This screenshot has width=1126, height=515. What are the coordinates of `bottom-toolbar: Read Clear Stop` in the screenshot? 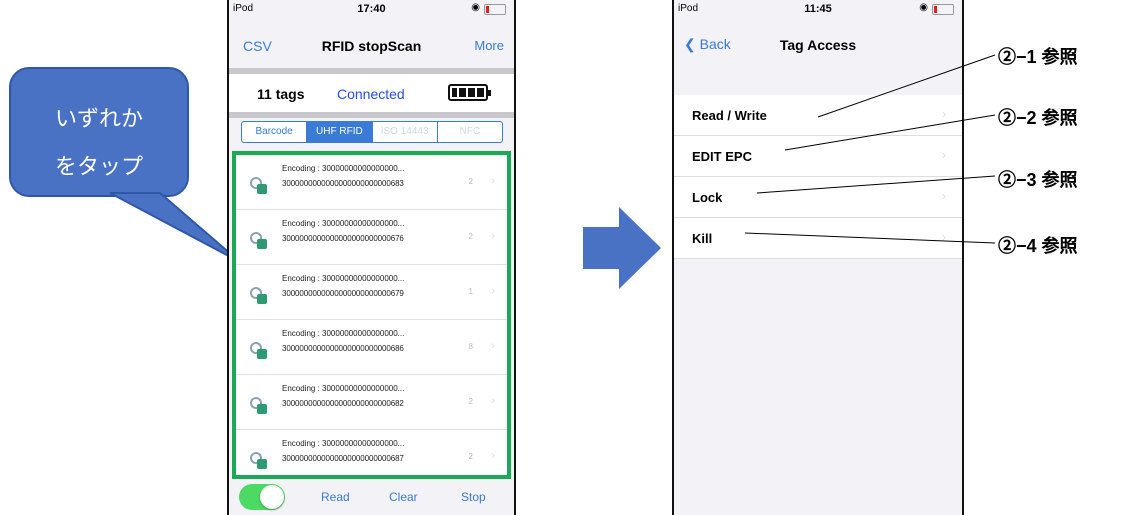 It's located at (371, 497).